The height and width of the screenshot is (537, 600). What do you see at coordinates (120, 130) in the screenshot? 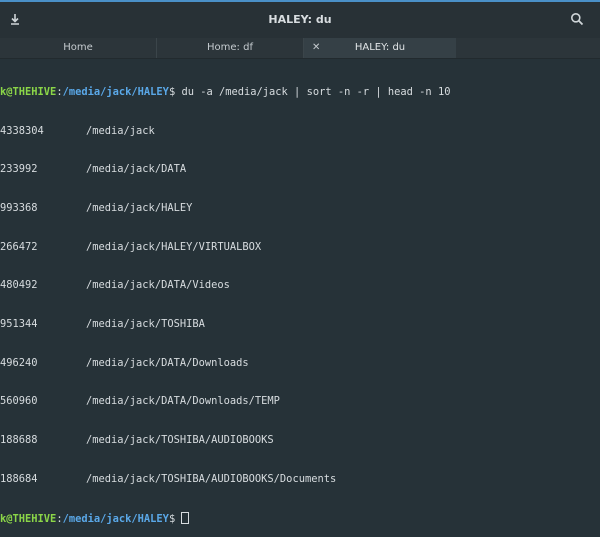
I see `disk-usage-path: /media/jack` at bounding box center [120, 130].